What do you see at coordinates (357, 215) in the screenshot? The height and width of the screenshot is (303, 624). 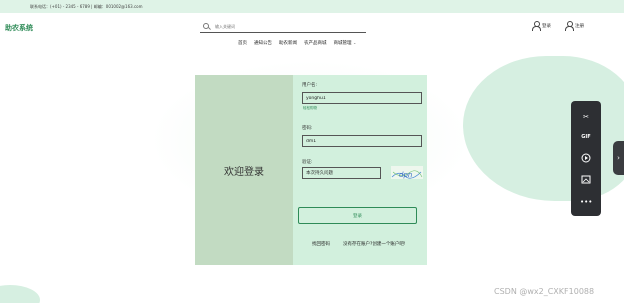 I see `login-submit-button: 登录` at bounding box center [357, 215].